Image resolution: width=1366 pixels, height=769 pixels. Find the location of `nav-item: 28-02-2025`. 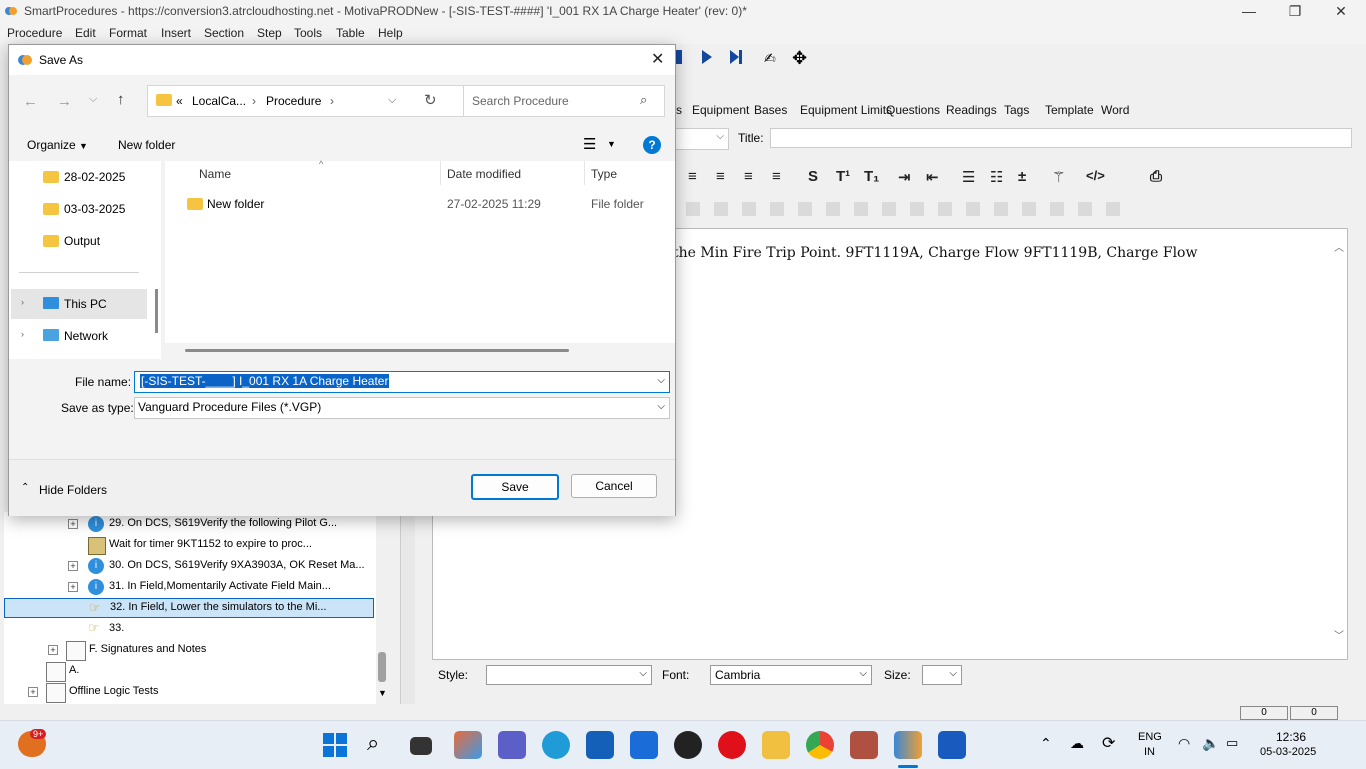

nav-item: 28-02-2025 is located at coordinates (79, 177).